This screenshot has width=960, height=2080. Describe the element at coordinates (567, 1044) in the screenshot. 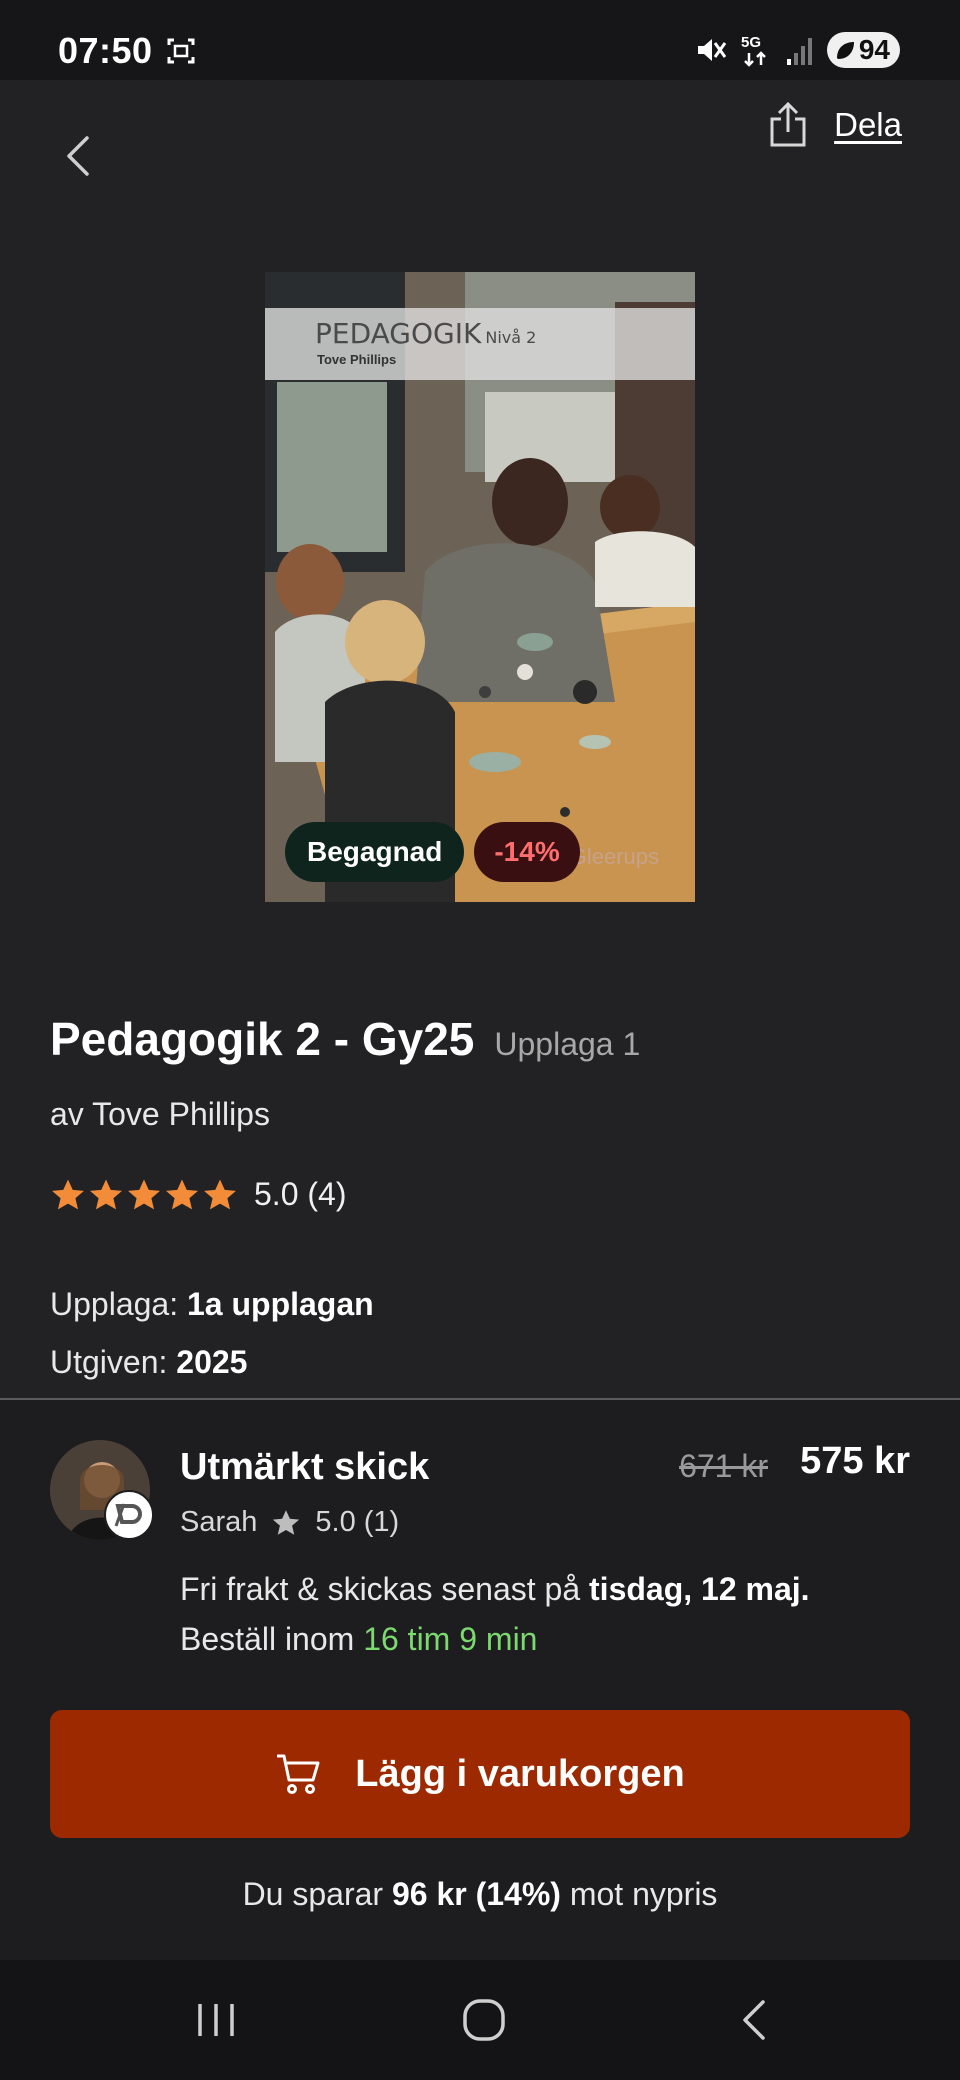

I see `edition-tag: Upplaga 1` at that location.